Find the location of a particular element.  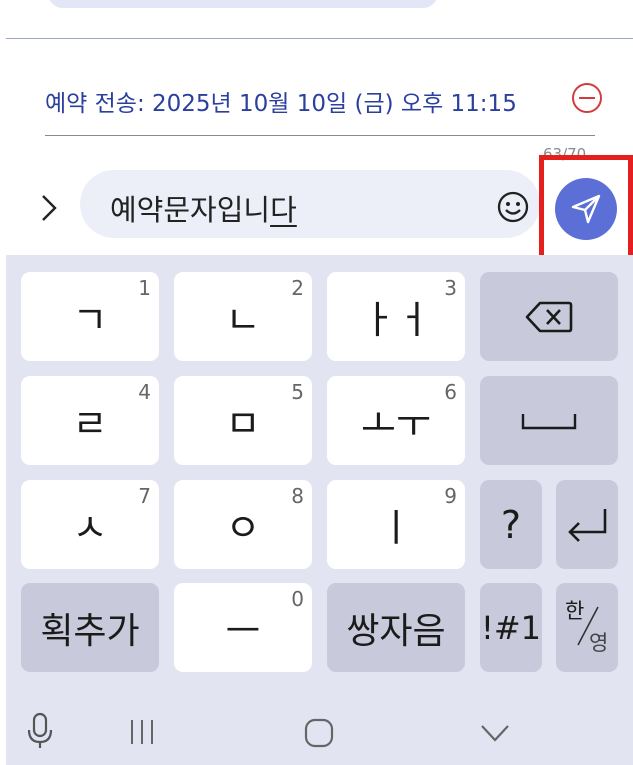

key-label: ㅣ is located at coordinates (396, 528).